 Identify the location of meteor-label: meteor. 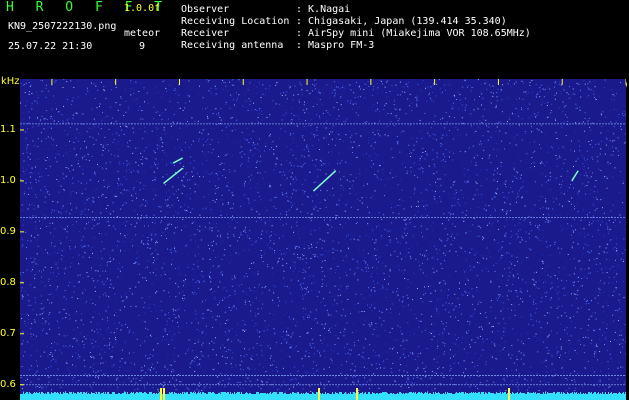
(142, 33).